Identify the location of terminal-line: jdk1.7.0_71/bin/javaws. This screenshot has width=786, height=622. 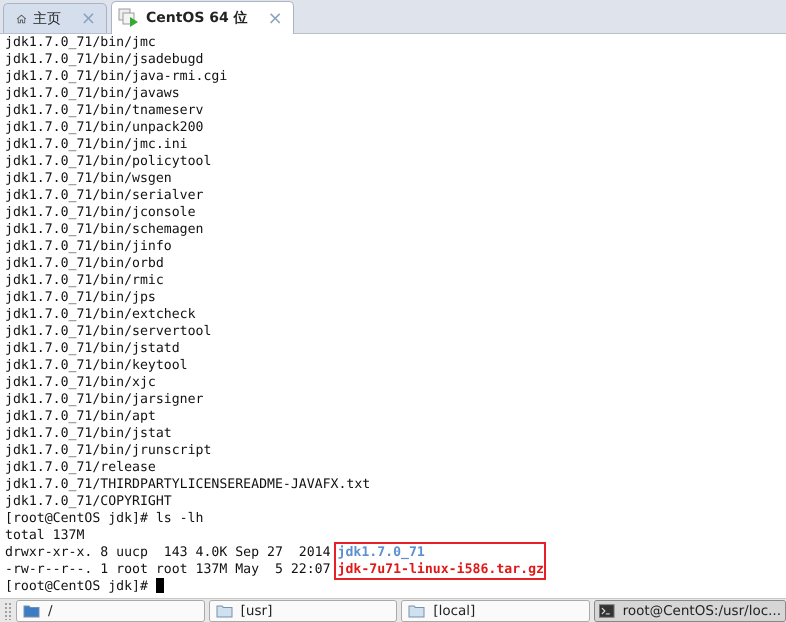
(92, 93).